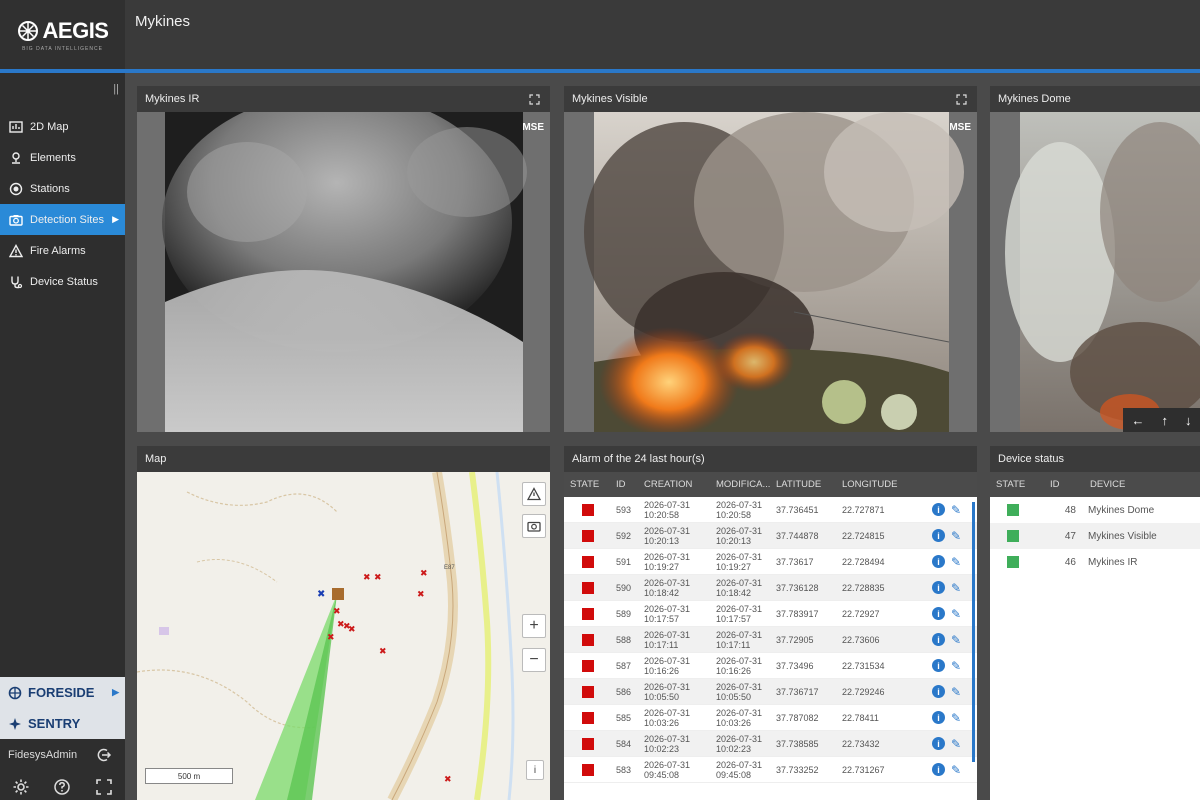 This screenshot has width=1200, height=800. Describe the element at coordinates (21, 787) in the screenshot. I see `gear-icon` at that location.